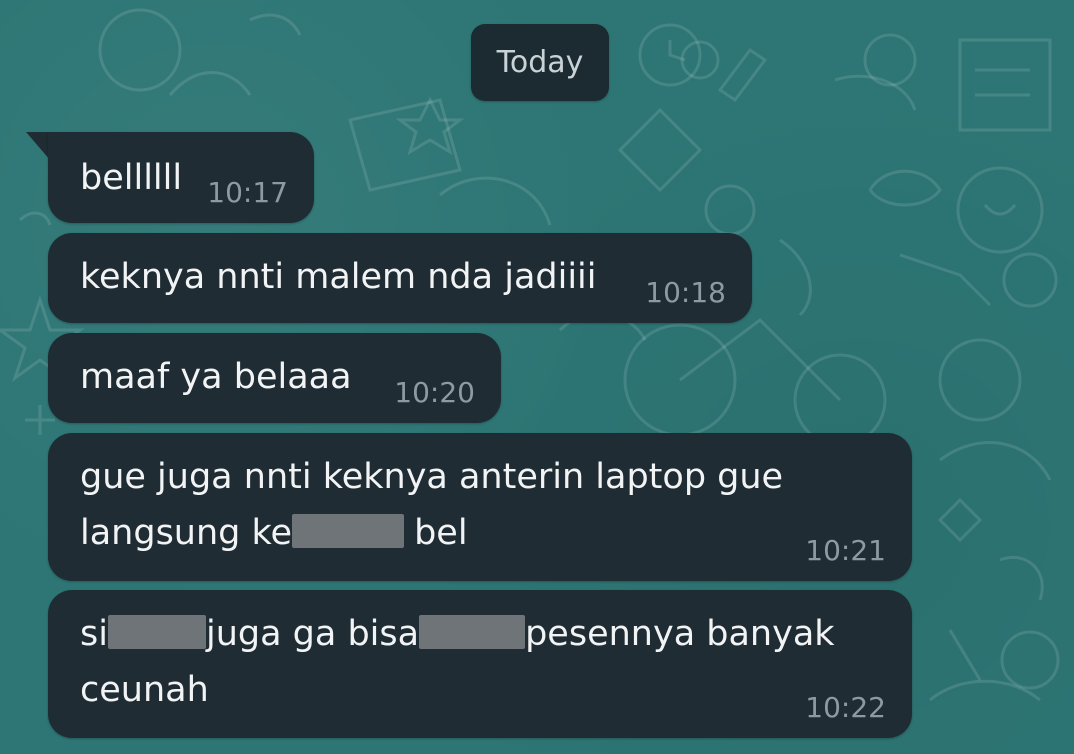 The image size is (1074, 754). I want to click on message-timestamp: 10:18, so click(685, 292).